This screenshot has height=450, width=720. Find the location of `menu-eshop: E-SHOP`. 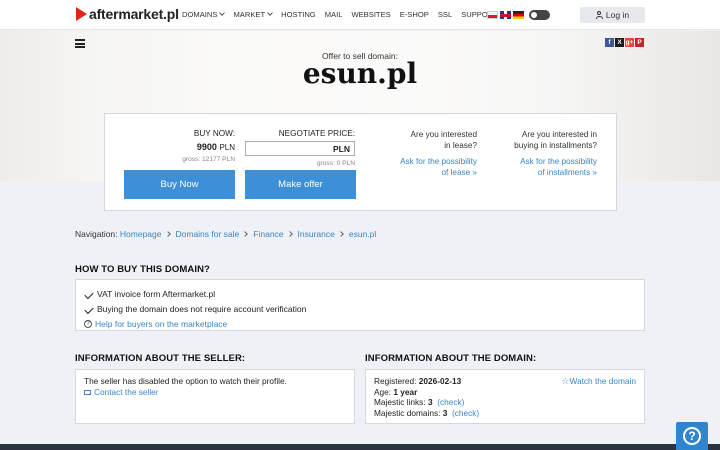

menu-eshop: E-SHOP is located at coordinates (414, 14).